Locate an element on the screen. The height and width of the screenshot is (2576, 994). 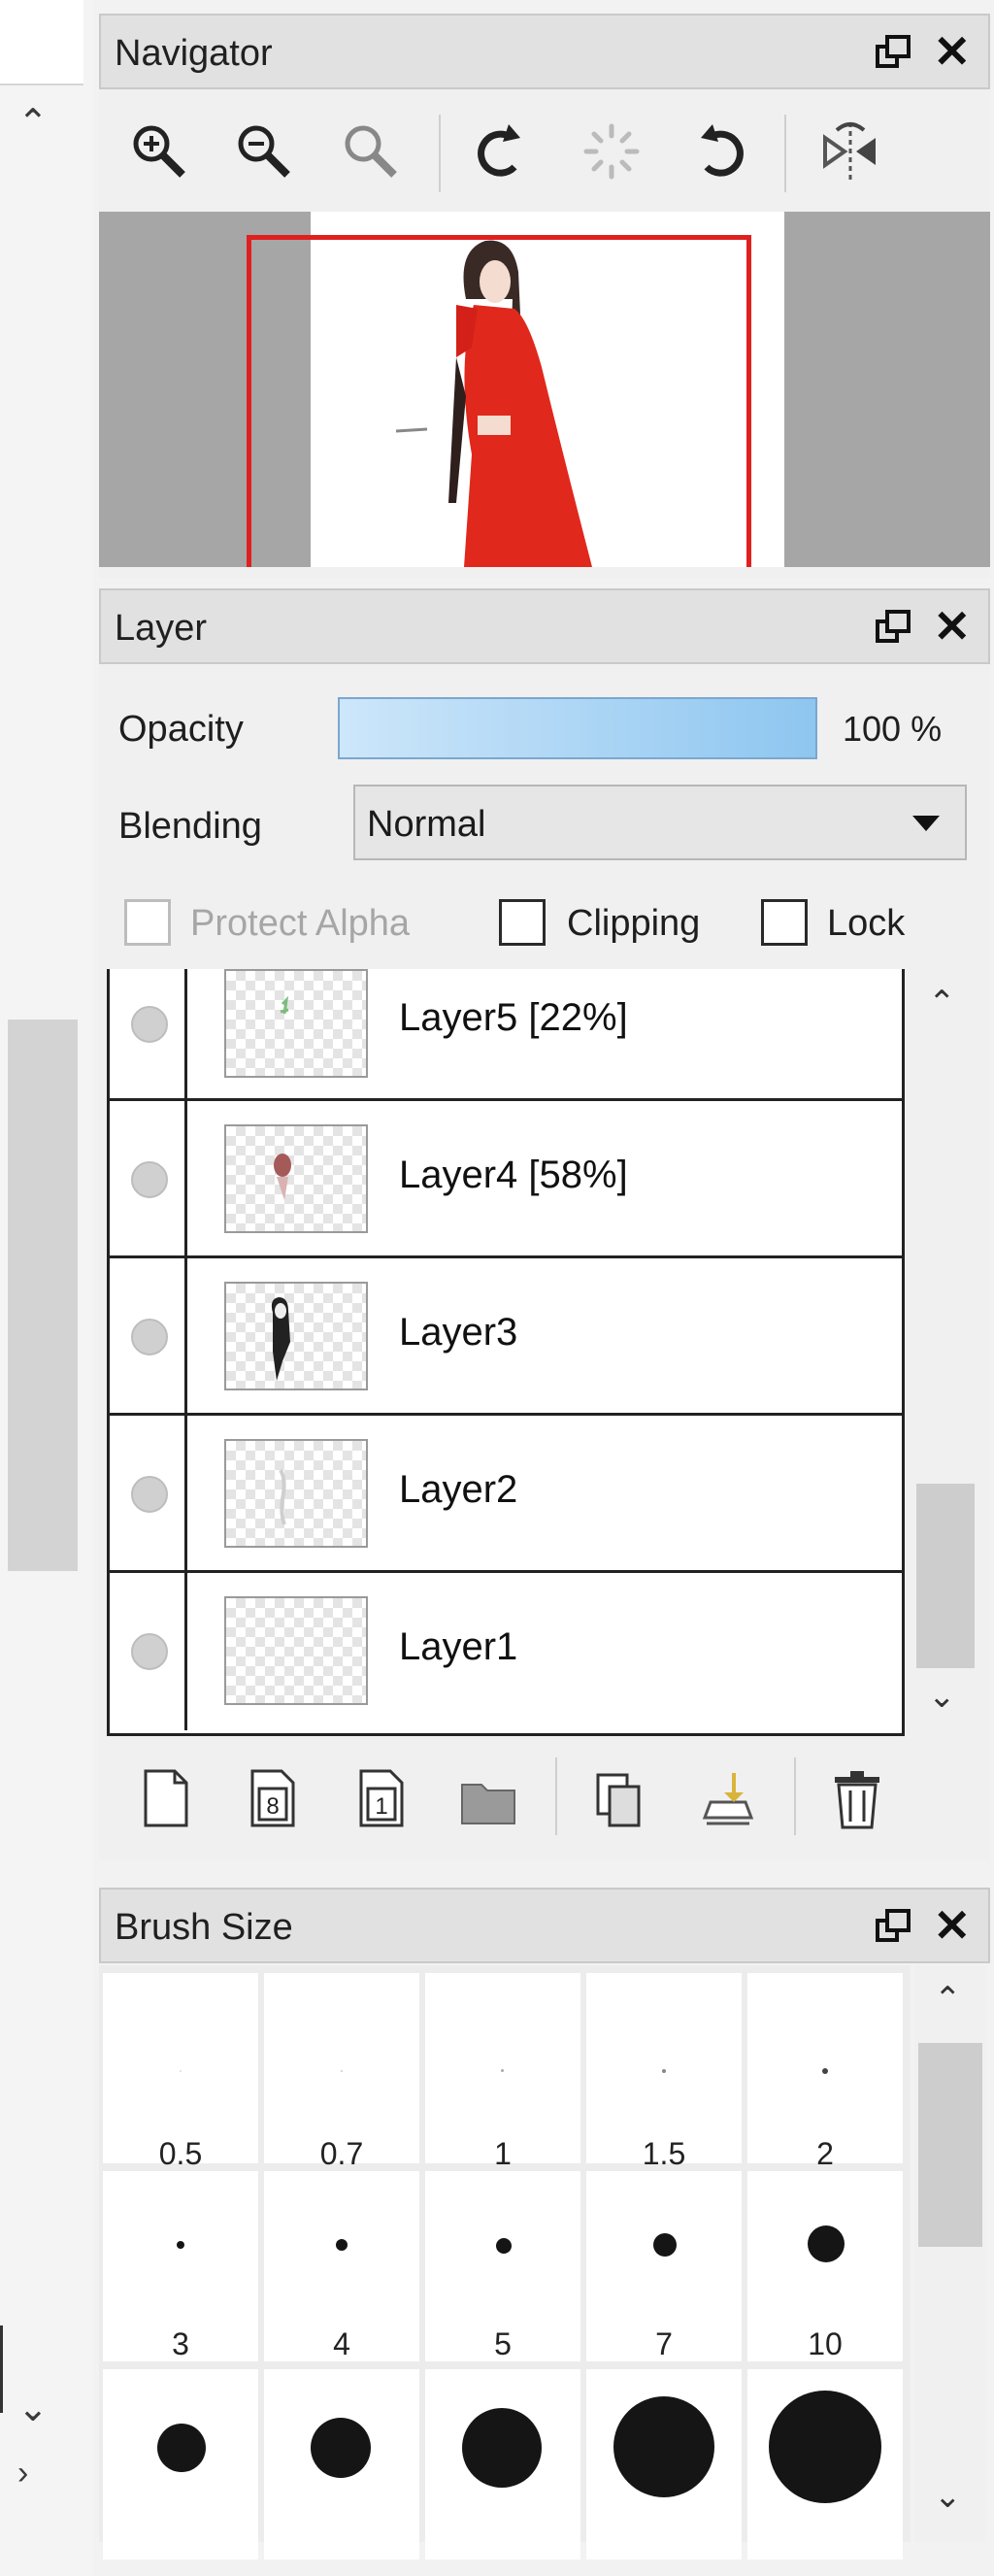
clipping-label: Clipping is located at coordinates (634, 924).